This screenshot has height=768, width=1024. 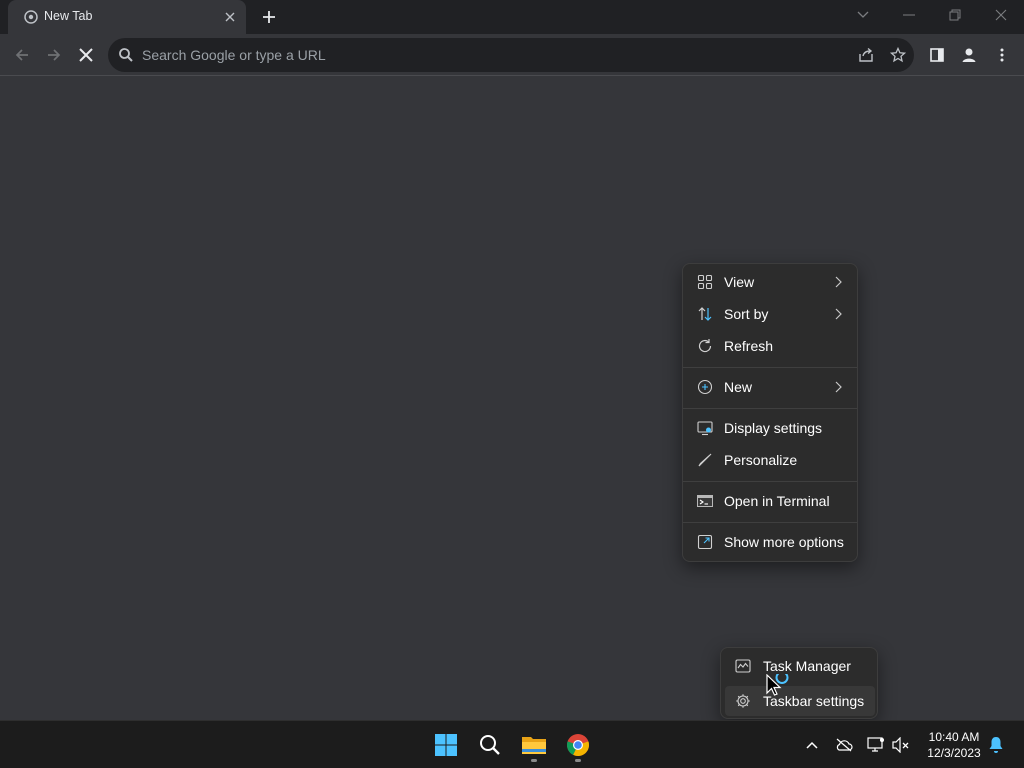 I want to click on kebab-menu-icon, so click(x=1002, y=55).